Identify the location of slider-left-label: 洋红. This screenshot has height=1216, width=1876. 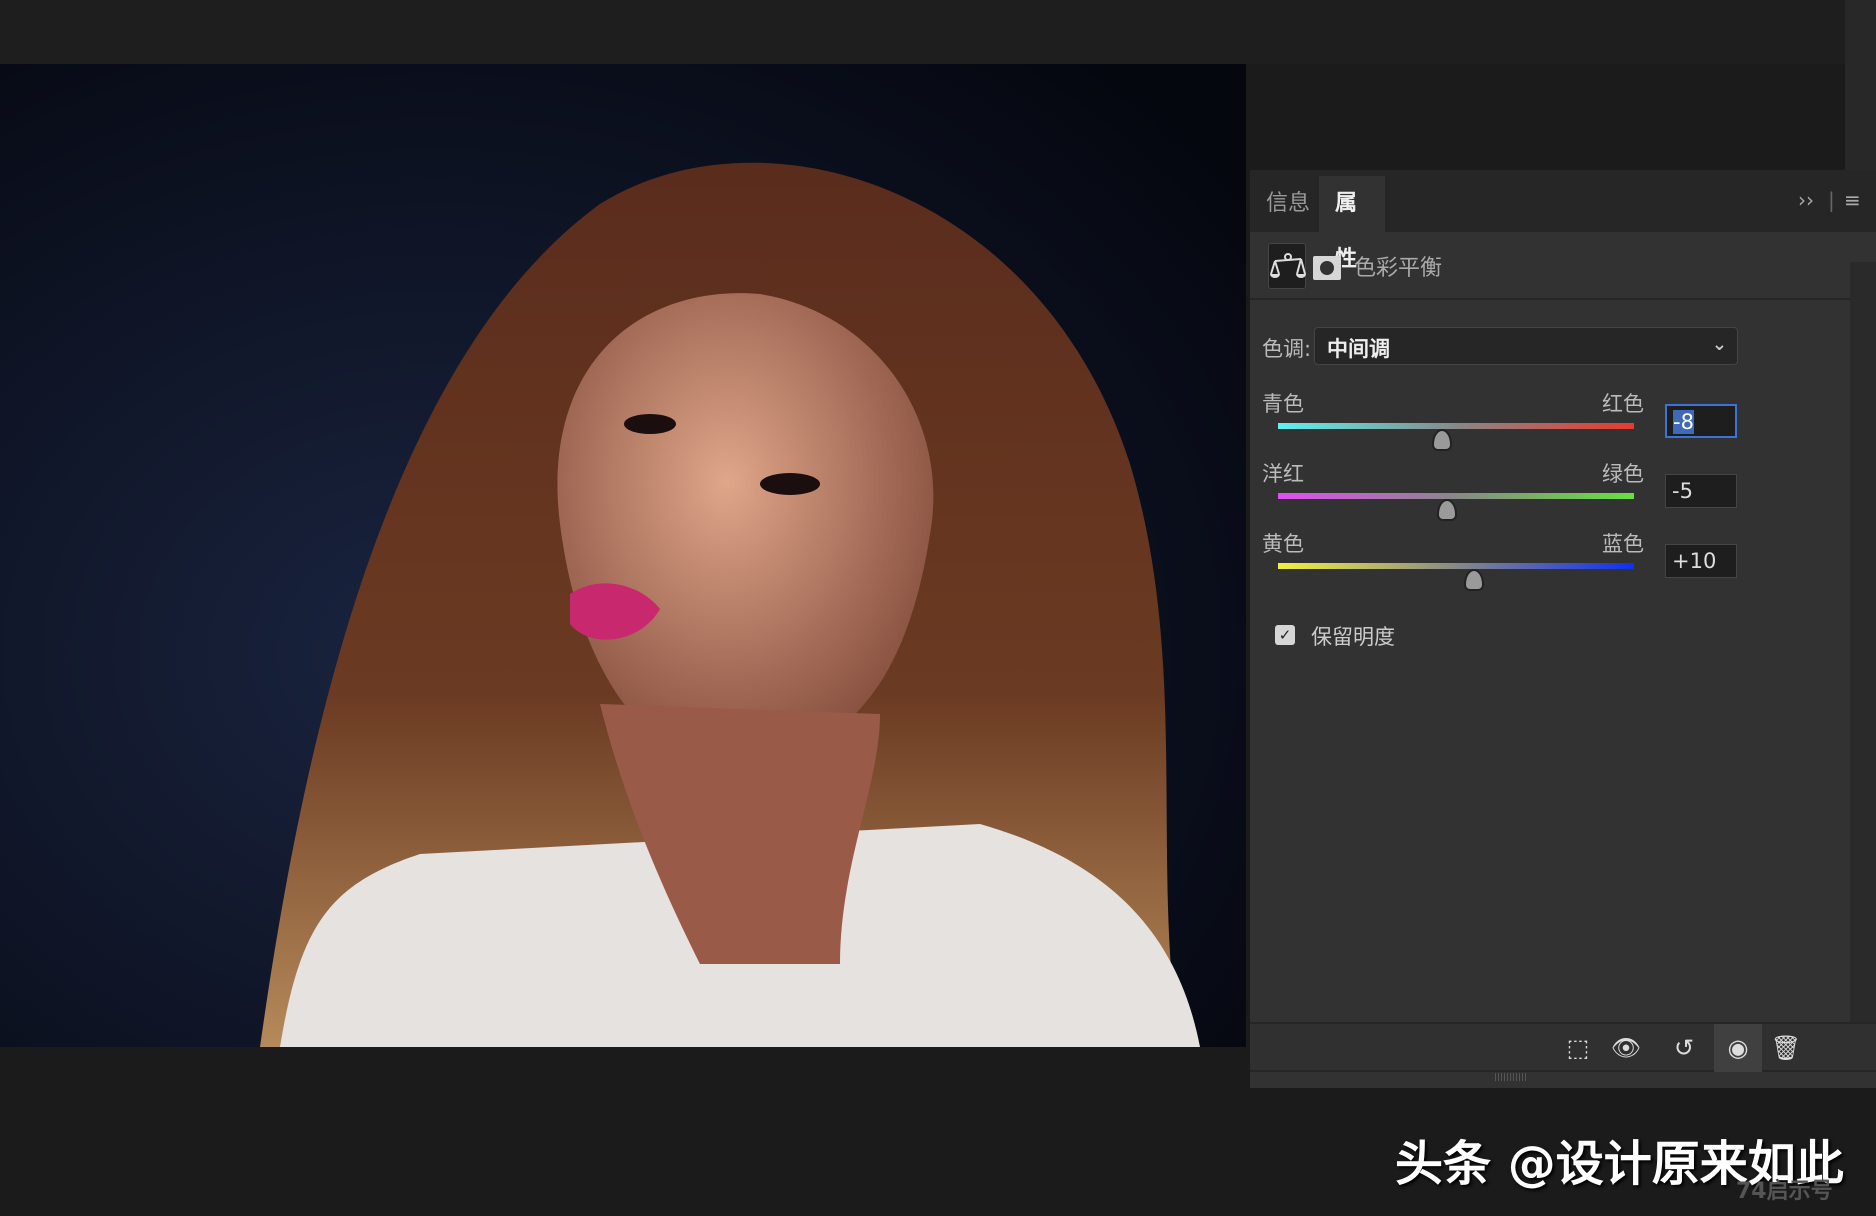
(1283, 474).